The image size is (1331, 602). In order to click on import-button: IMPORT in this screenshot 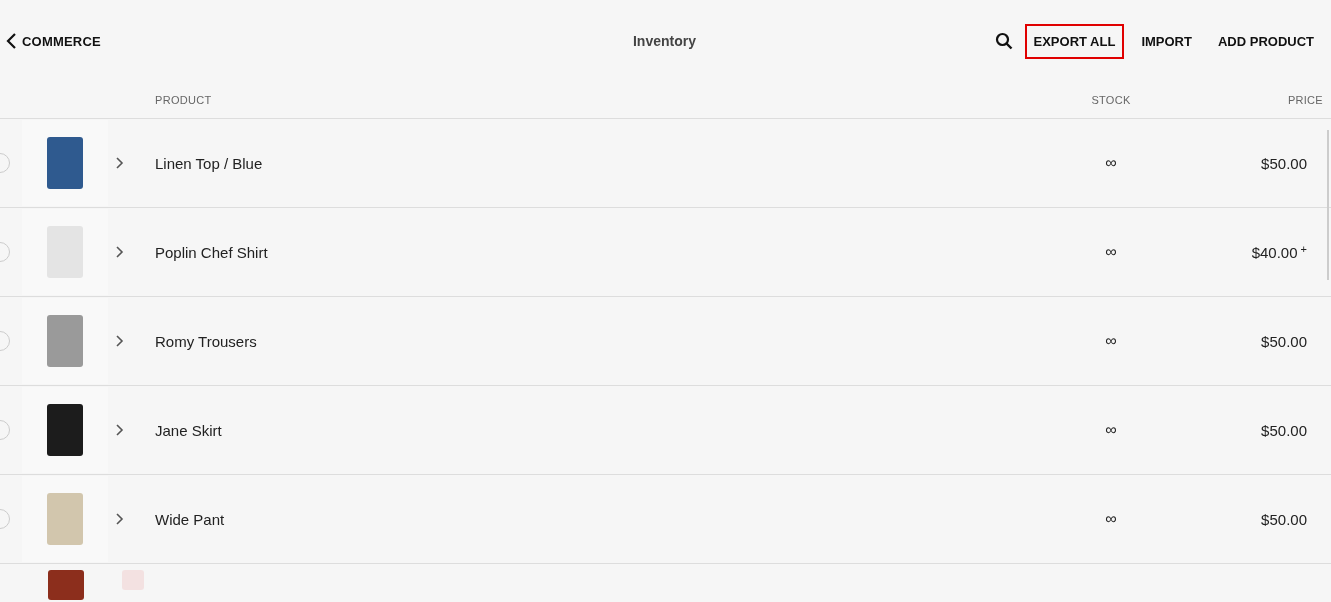, I will do `click(1166, 41)`.